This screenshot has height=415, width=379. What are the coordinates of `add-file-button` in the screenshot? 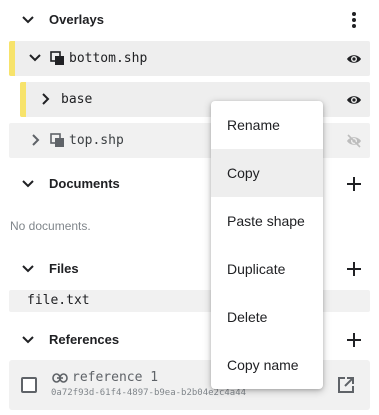 It's located at (354, 269).